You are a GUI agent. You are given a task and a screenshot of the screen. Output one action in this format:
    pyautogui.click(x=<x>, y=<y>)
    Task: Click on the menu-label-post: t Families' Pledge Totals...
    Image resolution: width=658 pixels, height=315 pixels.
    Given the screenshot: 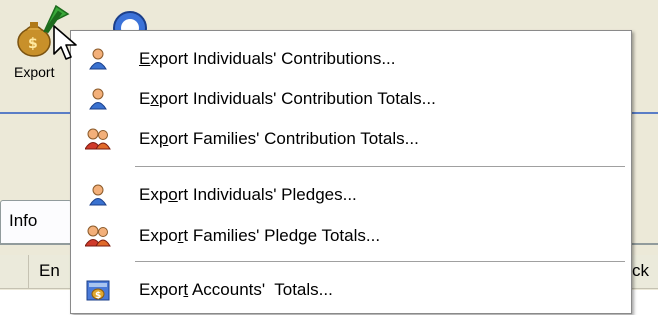 What is the action you would take?
    pyautogui.click(x=282, y=235)
    